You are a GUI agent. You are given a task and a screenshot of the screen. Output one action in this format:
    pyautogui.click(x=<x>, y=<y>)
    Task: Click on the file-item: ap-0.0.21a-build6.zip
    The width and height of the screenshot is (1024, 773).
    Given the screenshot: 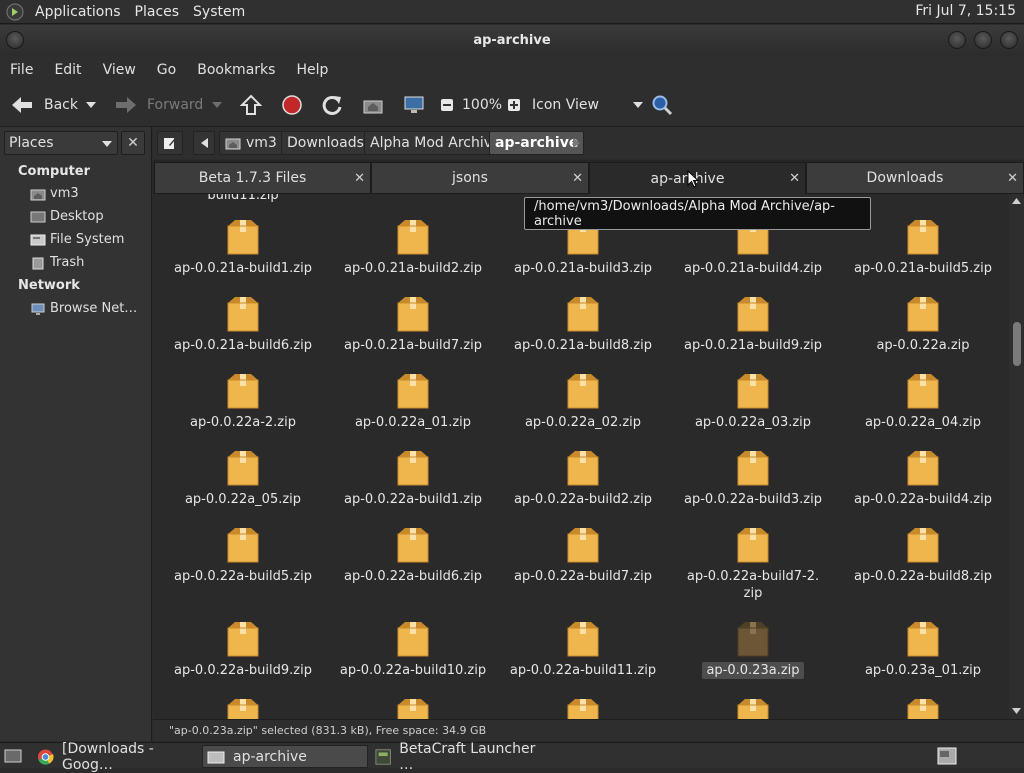 What is the action you would take?
    pyautogui.click(x=243, y=324)
    